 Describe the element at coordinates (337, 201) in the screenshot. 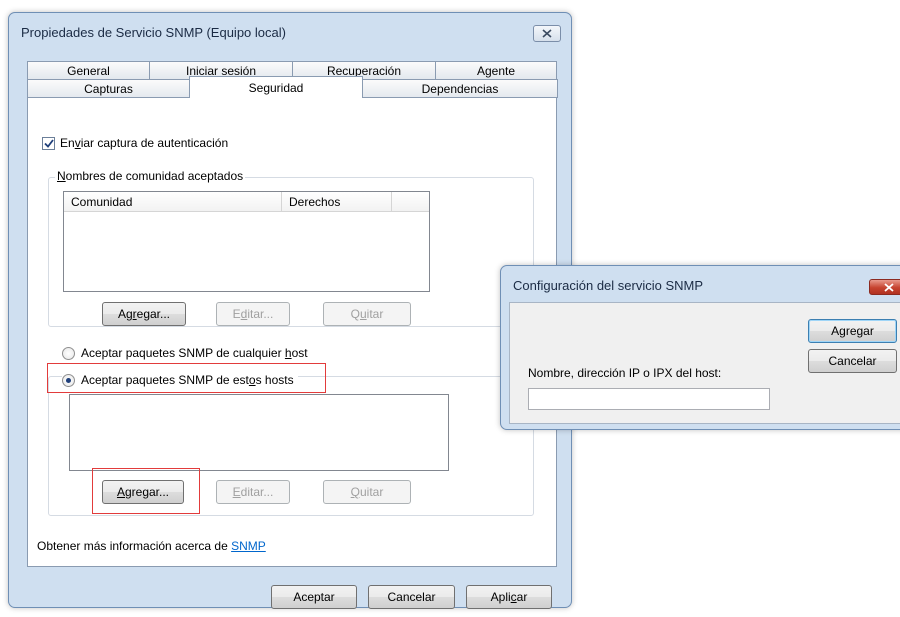

I see `column-header-derechos: Derechos` at that location.